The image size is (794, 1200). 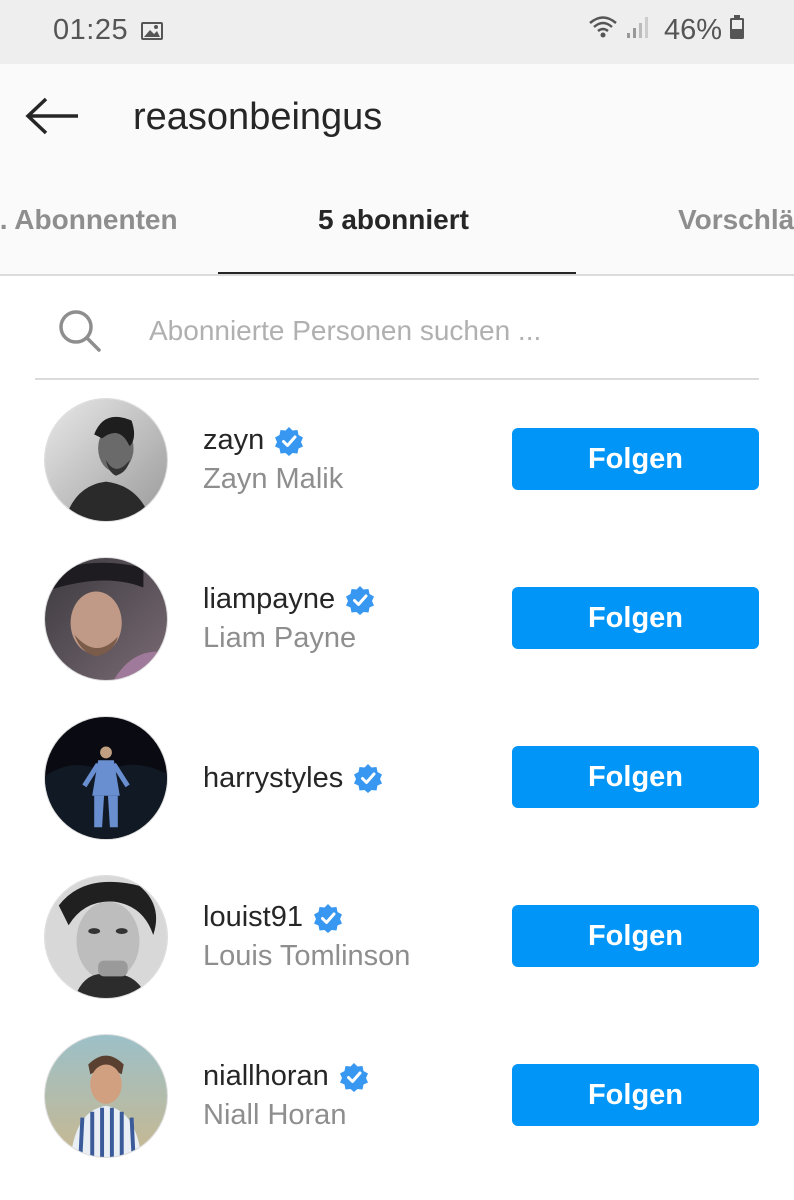 I want to click on username: niallhoran, so click(x=266, y=1076).